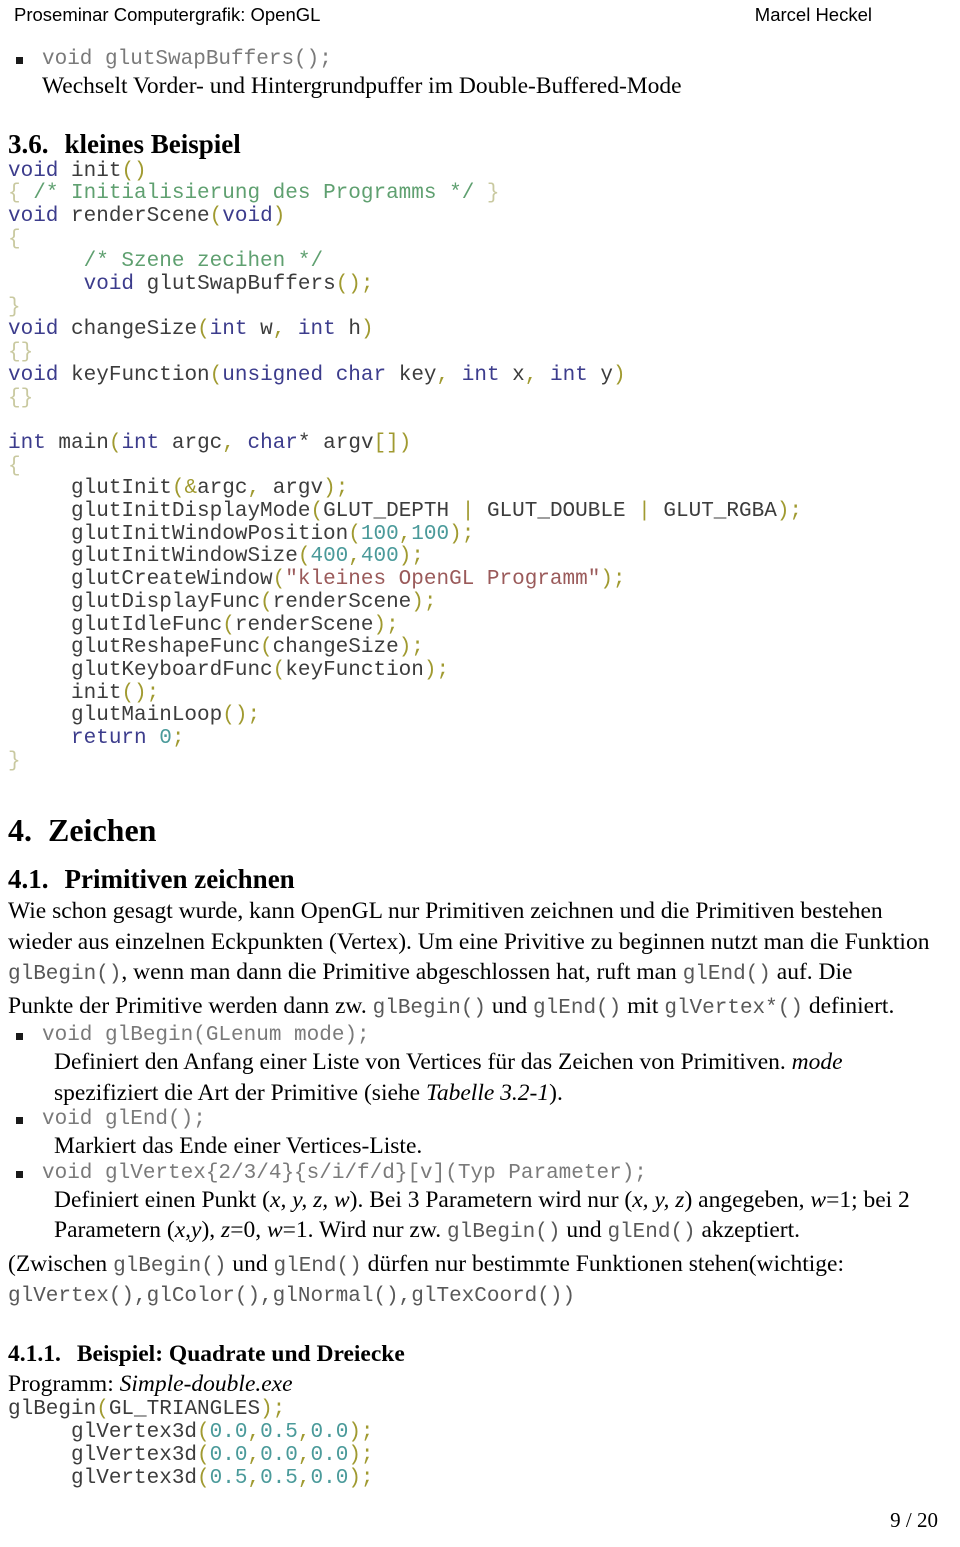 The height and width of the screenshot is (1547, 960). Describe the element at coordinates (147, 625) in the screenshot. I see `code-token: glutIdleFunc` at that location.